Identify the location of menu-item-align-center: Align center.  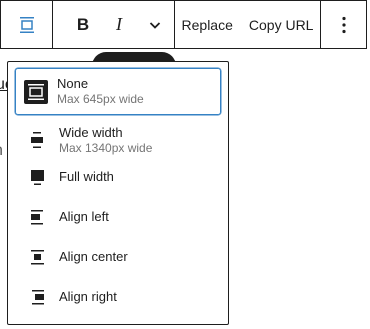
(118, 257).